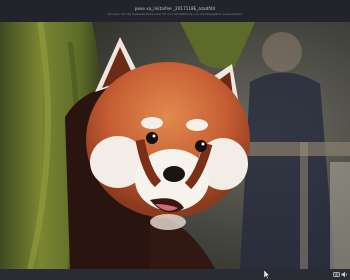 This screenshot has width=350, height=280. Describe the element at coordinates (267, 274) in the screenshot. I see `cursor-pointer-icon` at that location.